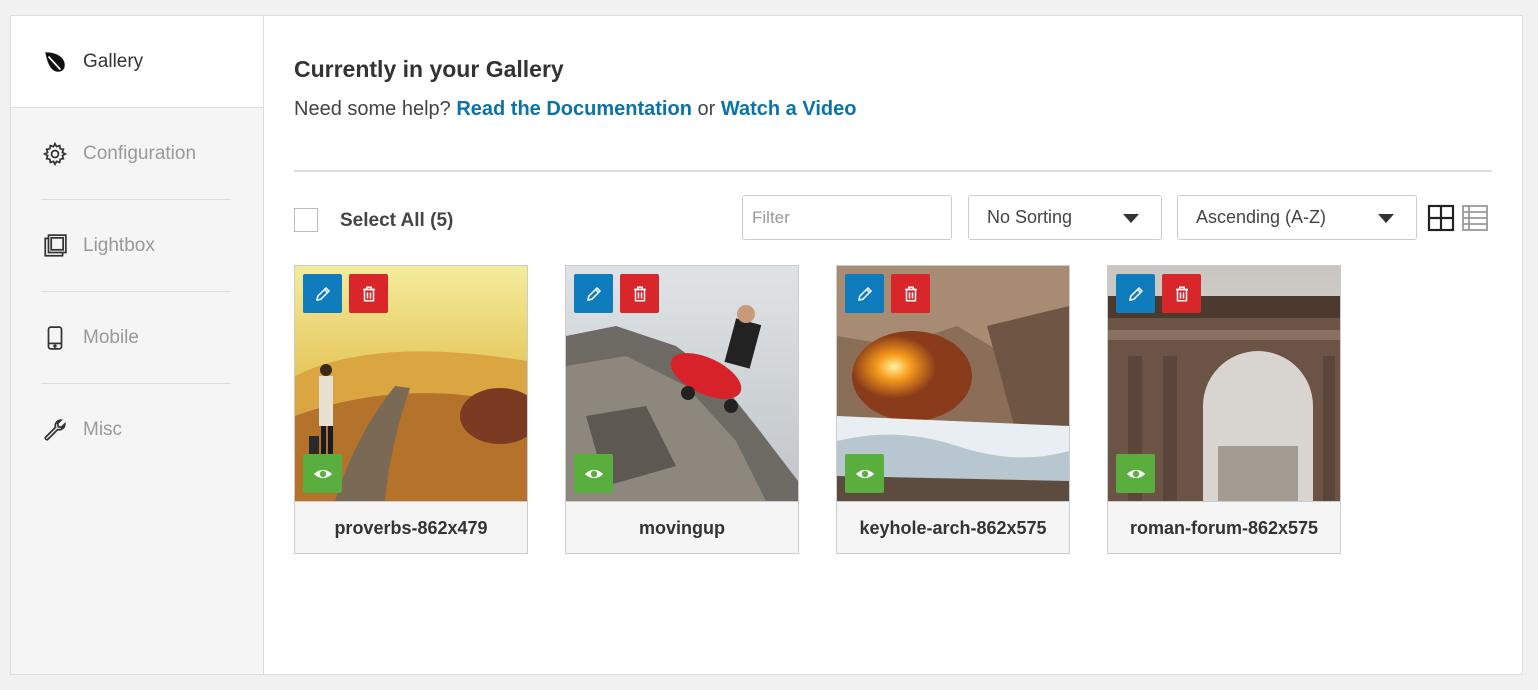  What do you see at coordinates (789, 109) in the screenshot?
I see `video-link: Watch a Video` at bounding box center [789, 109].